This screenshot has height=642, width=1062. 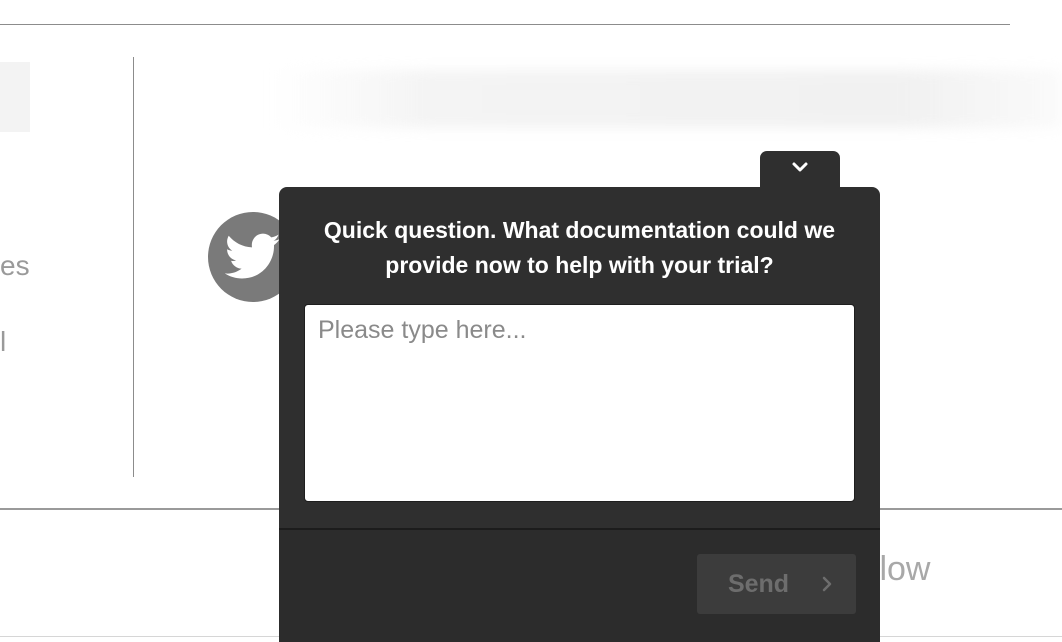 What do you see at coordinates (133, 267) in the screenshot?
I see `vertical-divider` at bounding box center [133, 267].